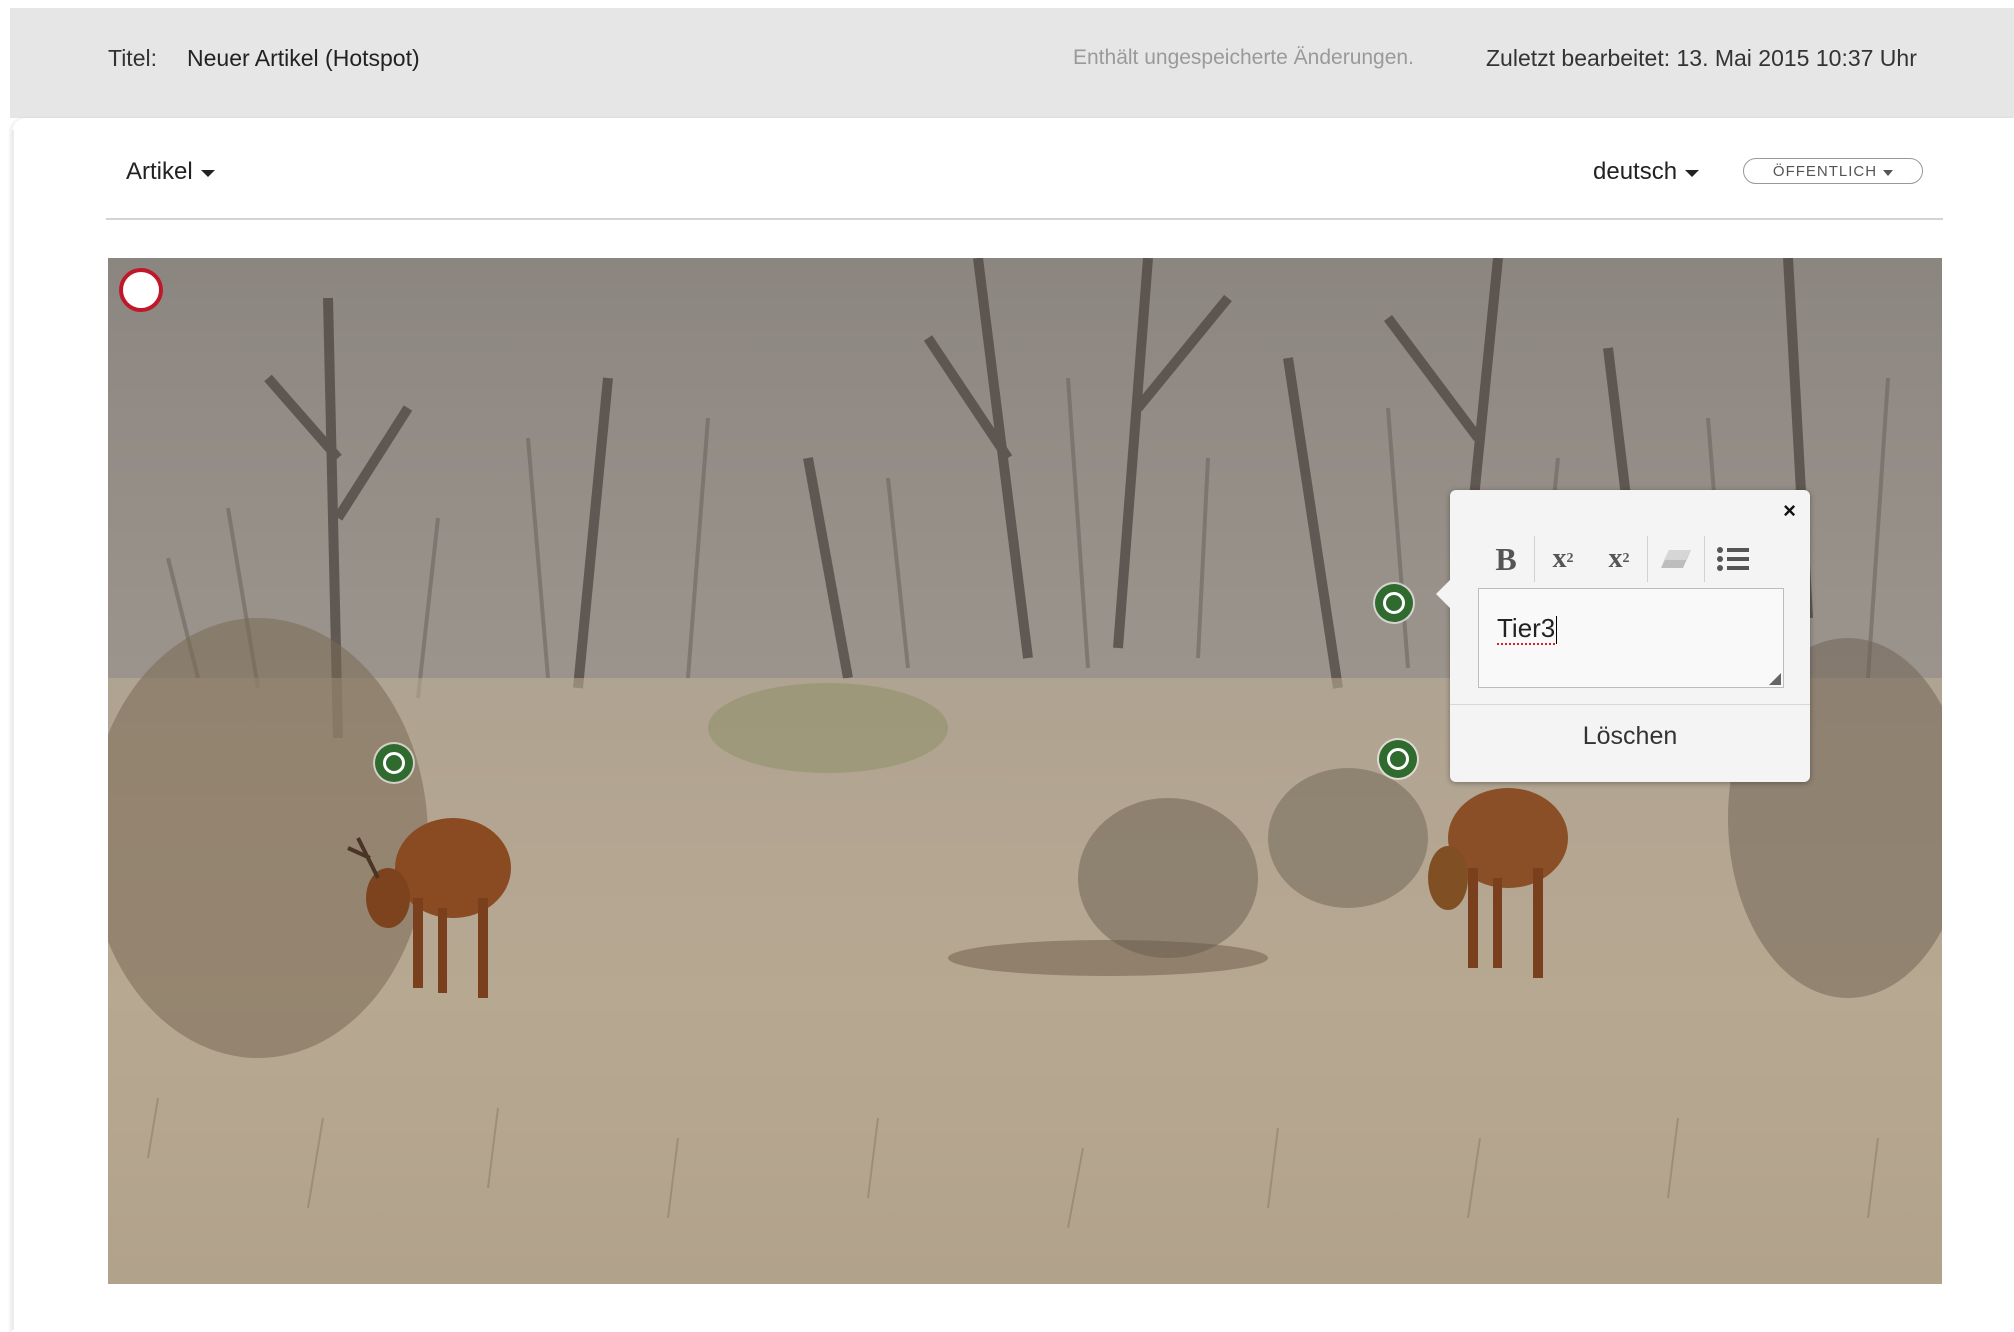 The image size is (2014, 1332). What do you see at coordinates (1789, 511) in the screenshot?
I see `close-icon: ×` at bounding box center [1789, 511].